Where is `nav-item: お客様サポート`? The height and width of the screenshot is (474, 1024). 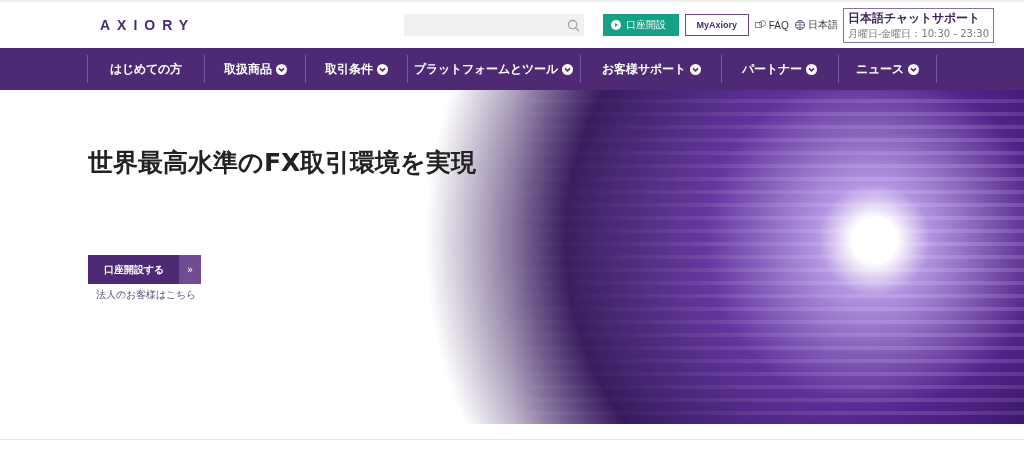
nav-item: お客様サポート is located at coordinates (650, 69).